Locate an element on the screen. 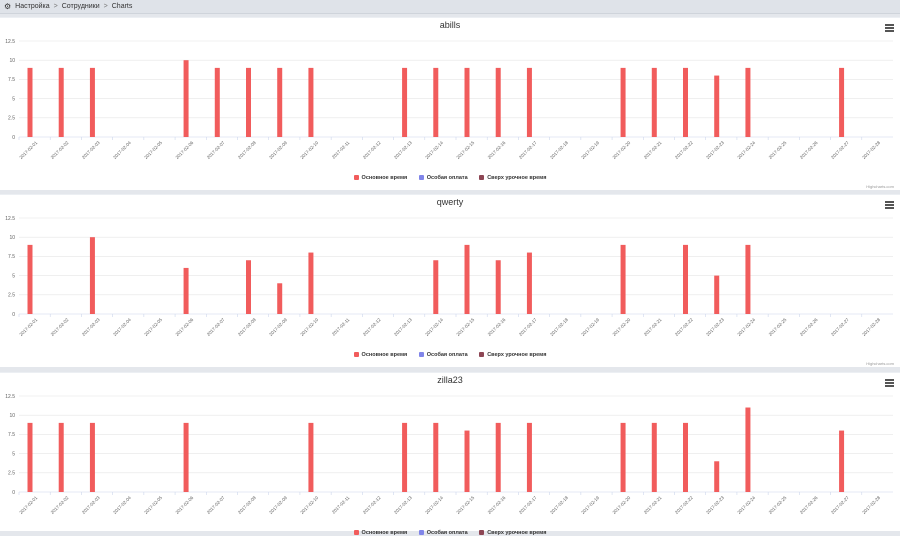  x-tick-label: 2017-02-03 is located at coordinates (91, 150).